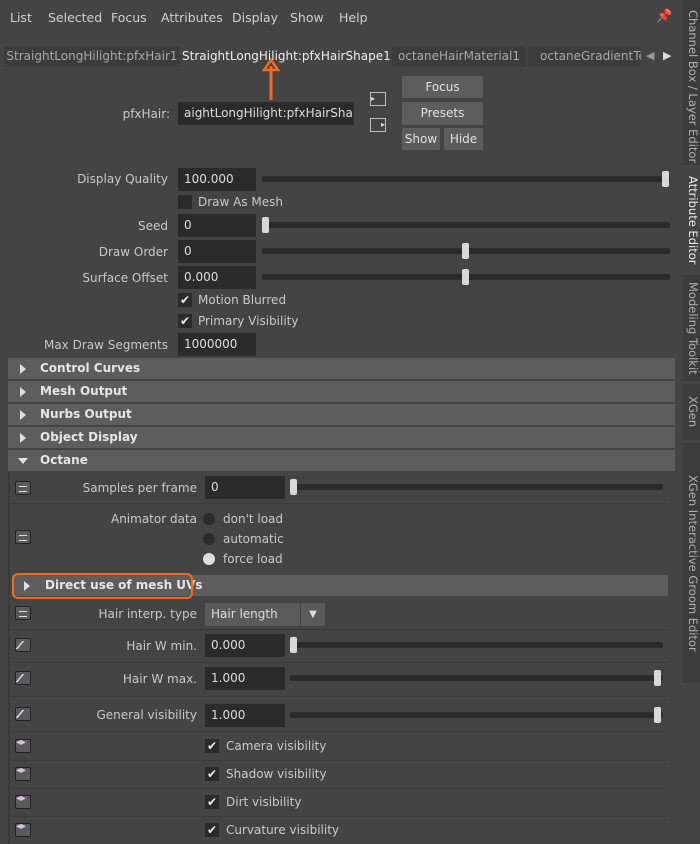 This screenshot has width=700, height=844. What do you see at coordinates (212, 774) in the screenshot?
I see `shadow-visibility-checkbox: ✔` at bounding box center [212, 774].